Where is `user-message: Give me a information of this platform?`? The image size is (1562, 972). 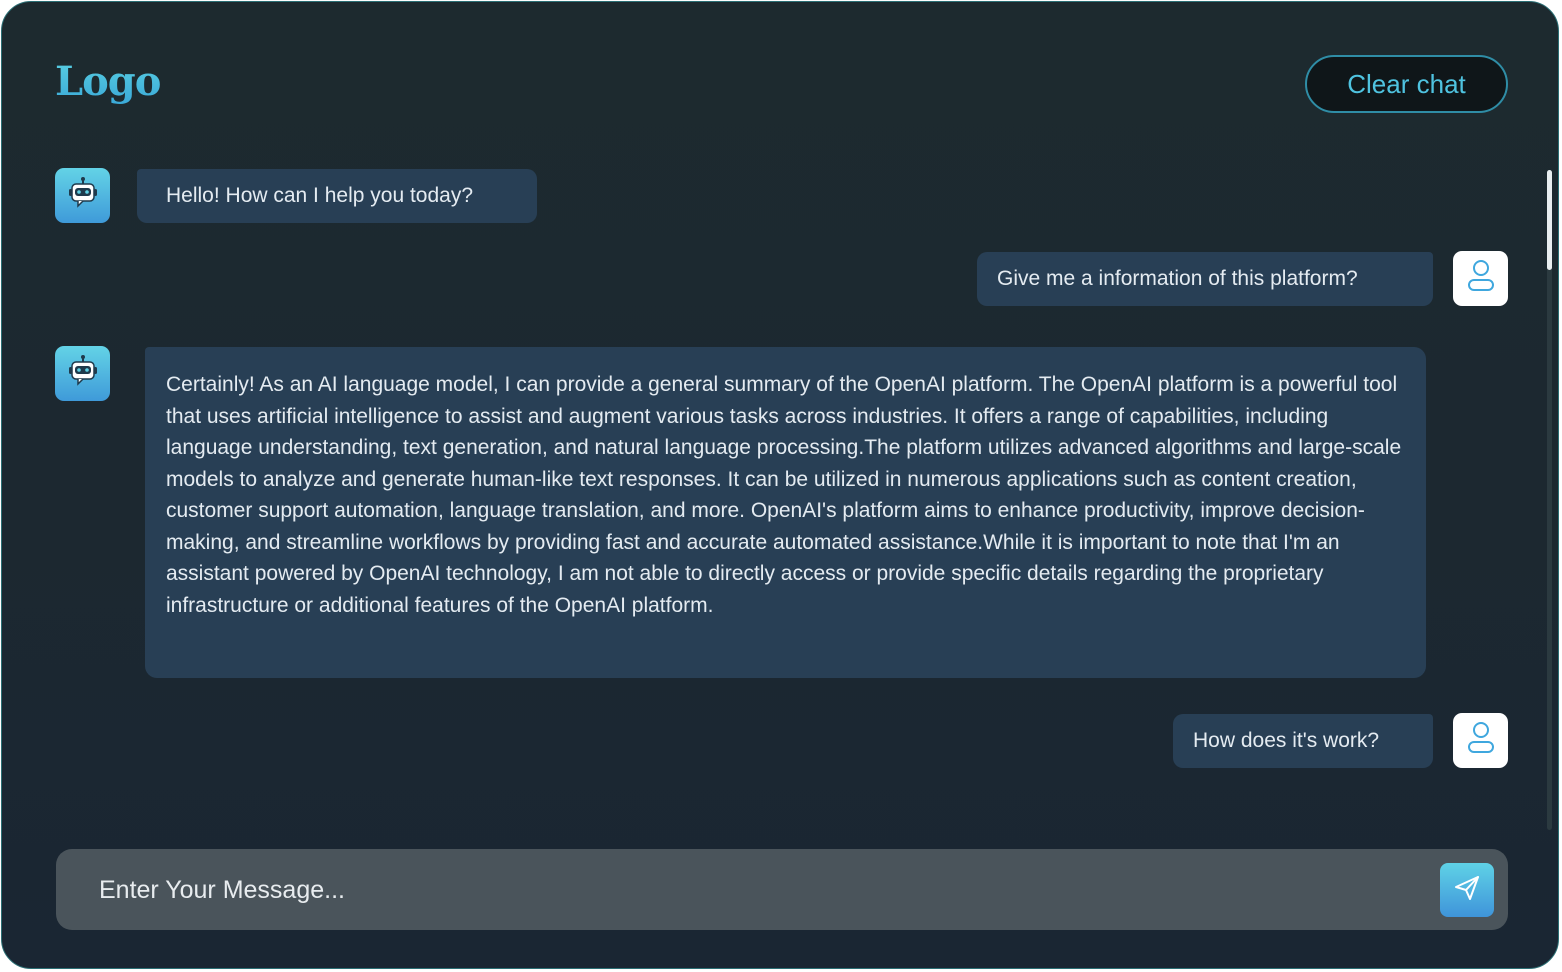
user-message: Give me a information of this platform? is located at coordinates (1205, 279).